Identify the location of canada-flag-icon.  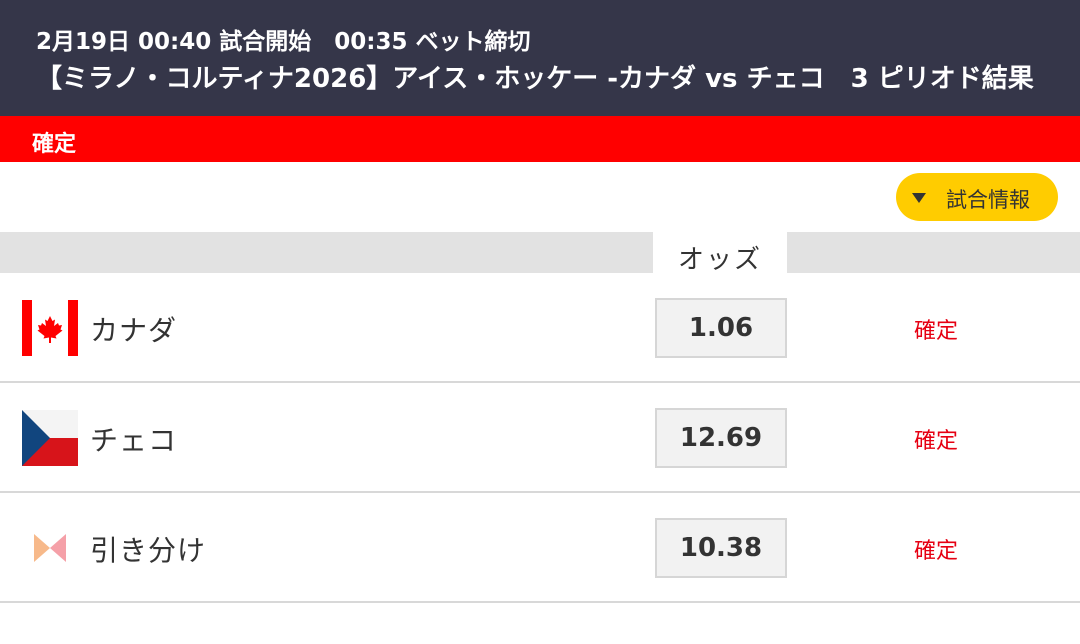
(50, 328).